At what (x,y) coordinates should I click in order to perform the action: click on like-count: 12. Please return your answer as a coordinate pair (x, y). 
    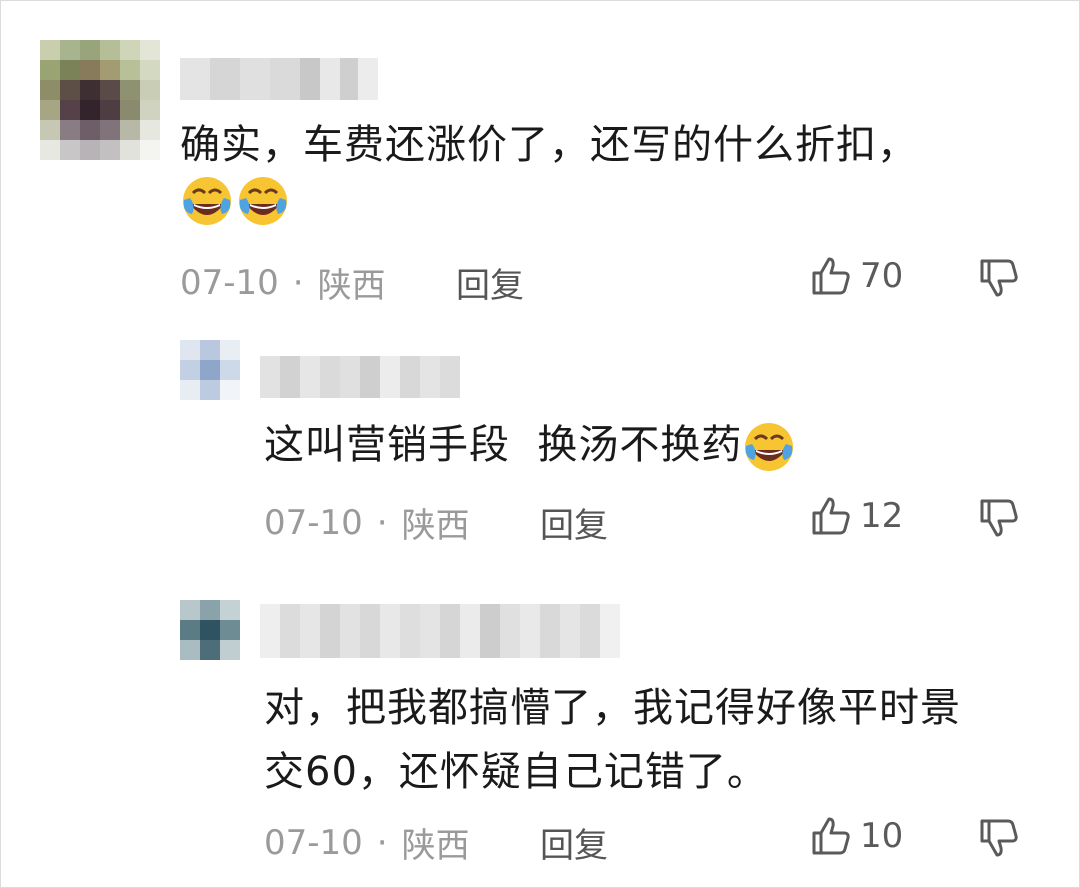
    Looking at the image, I should click on (882, 516).